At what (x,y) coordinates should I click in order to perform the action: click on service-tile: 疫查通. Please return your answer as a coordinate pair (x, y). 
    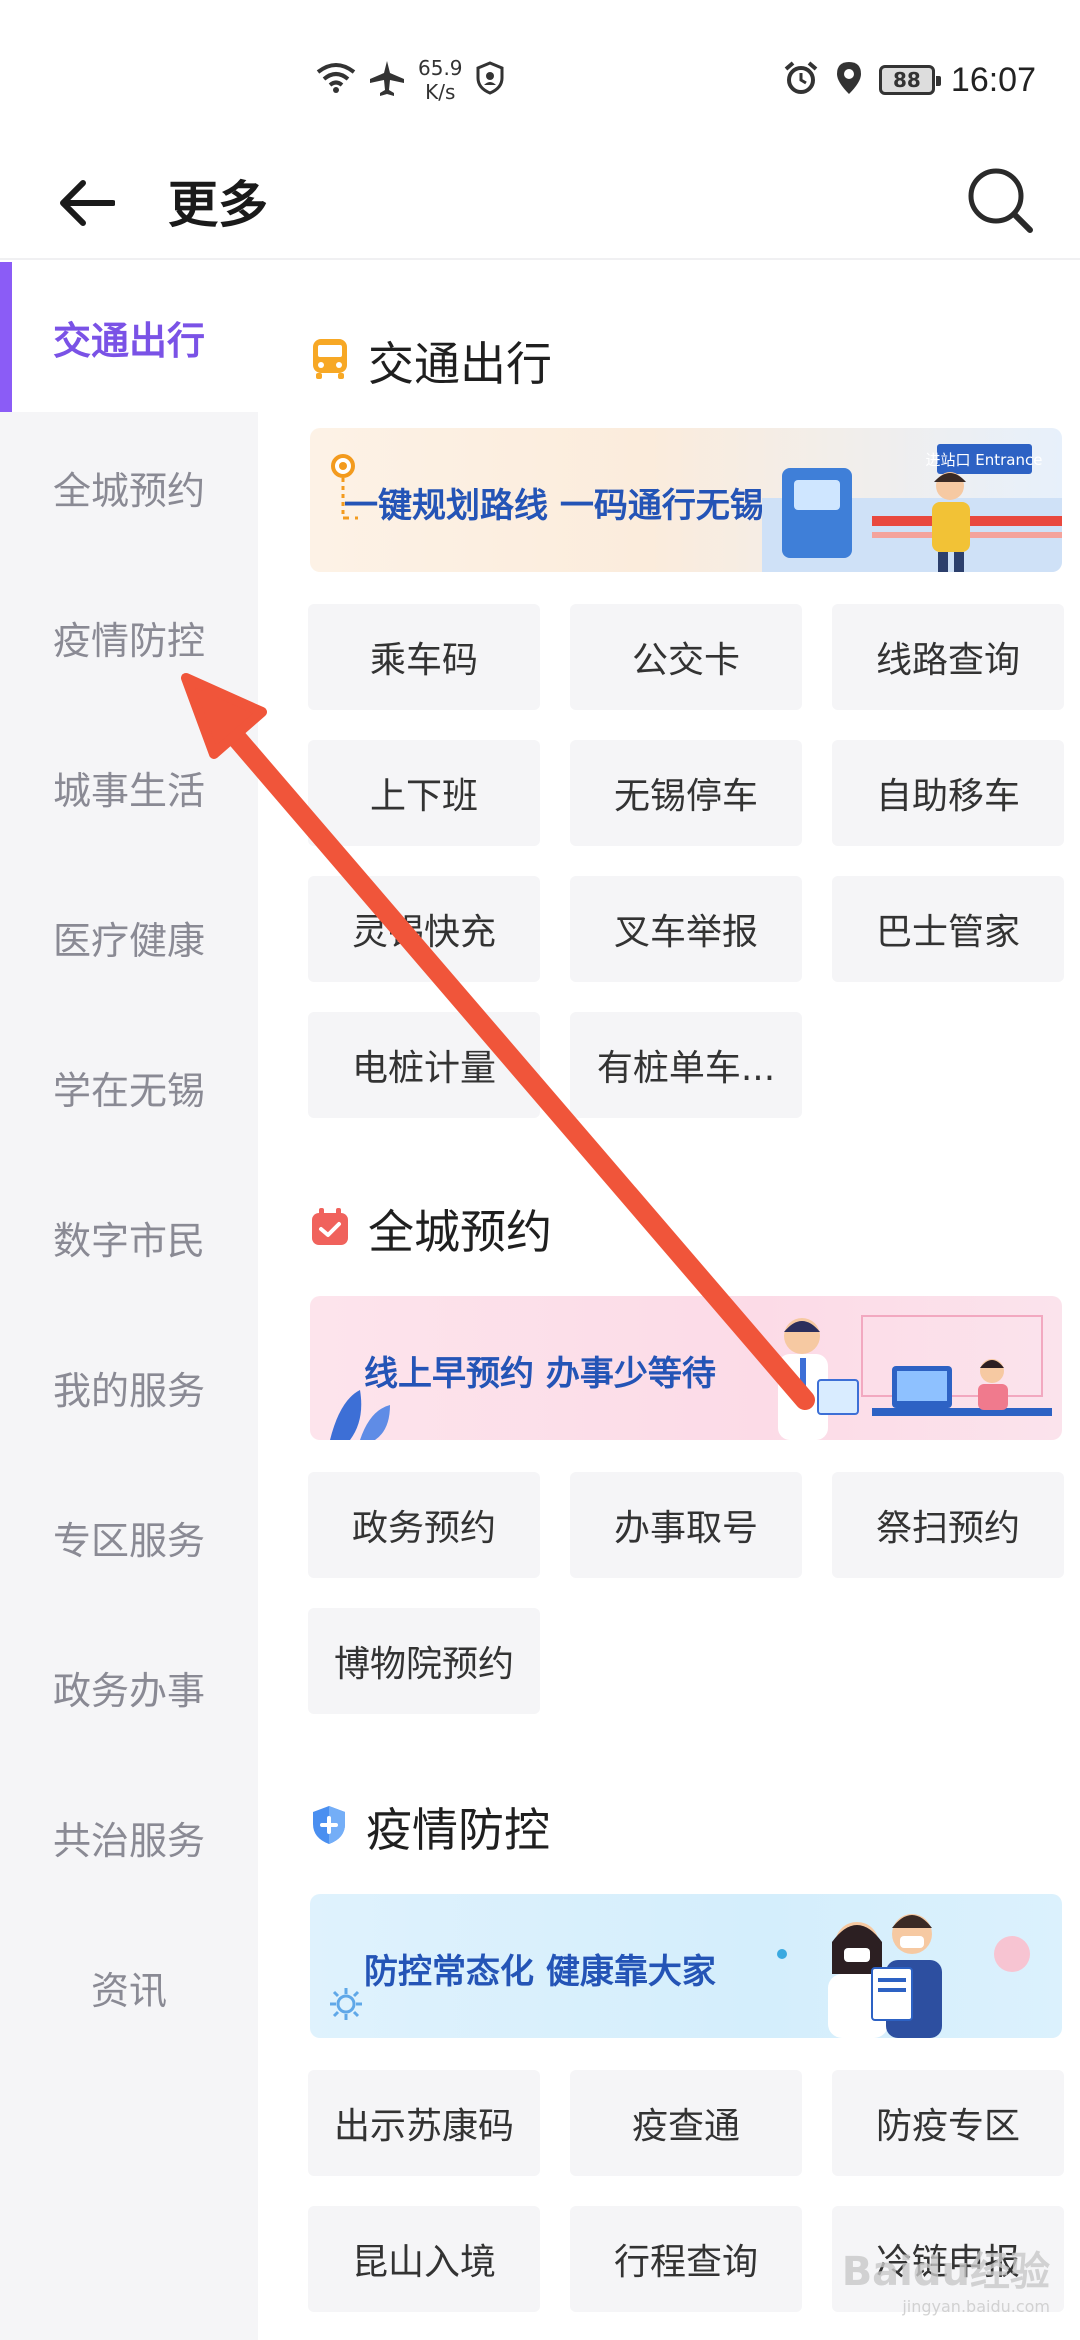
    Looking at the image, I should click on (686, 2123).